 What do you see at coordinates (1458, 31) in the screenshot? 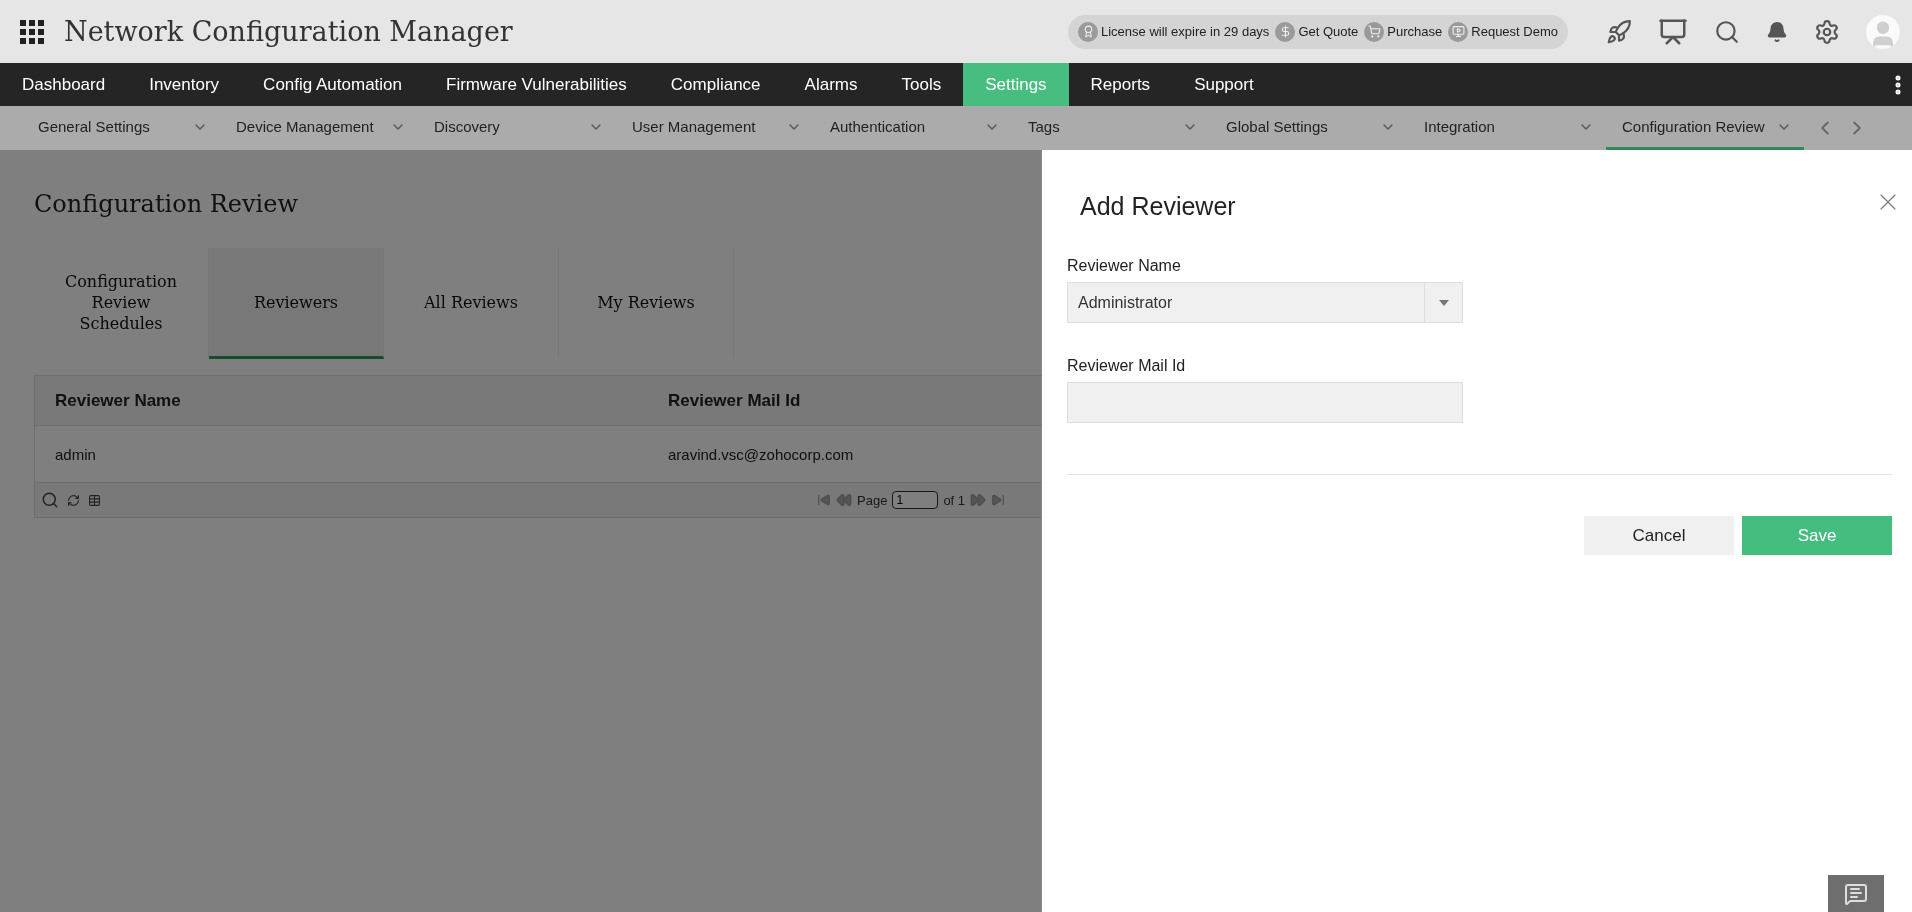
I see `play-screen-icon` at bounding box center [1458, 31].